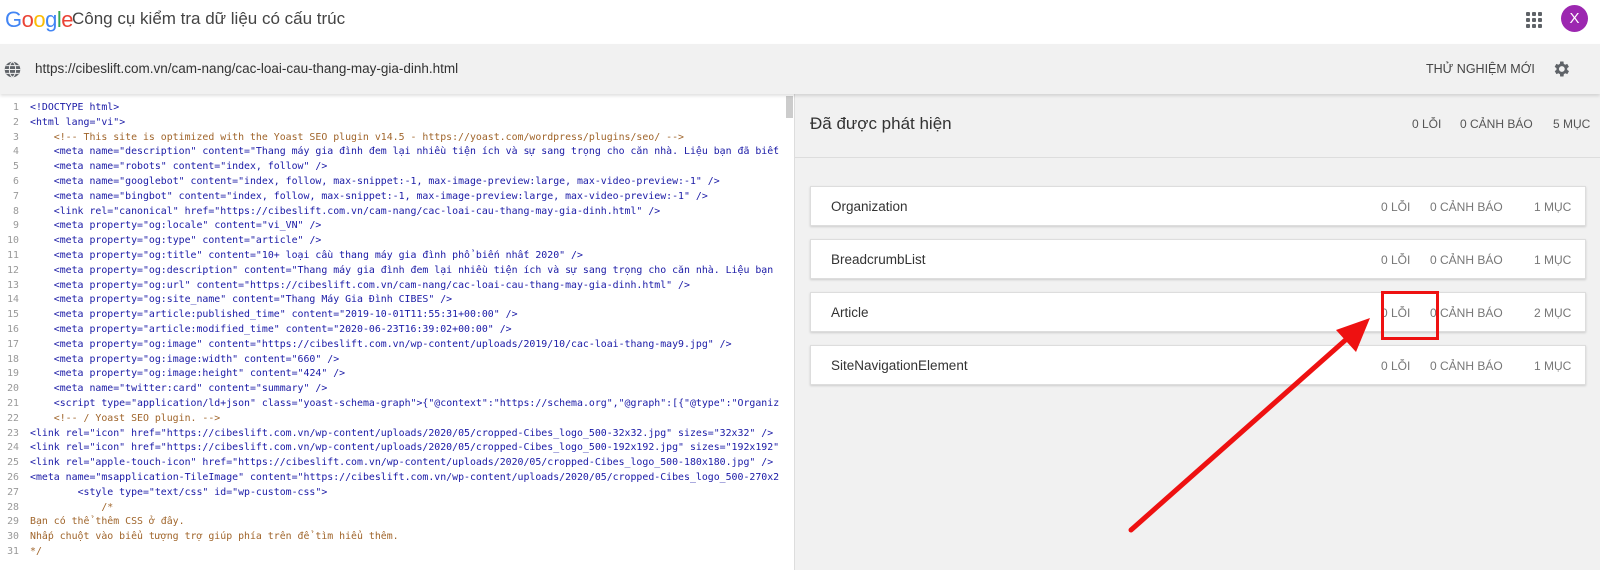 The image size is (1600, 570). I want to click on total-items: 5 MỤC, so click(1572, 124).